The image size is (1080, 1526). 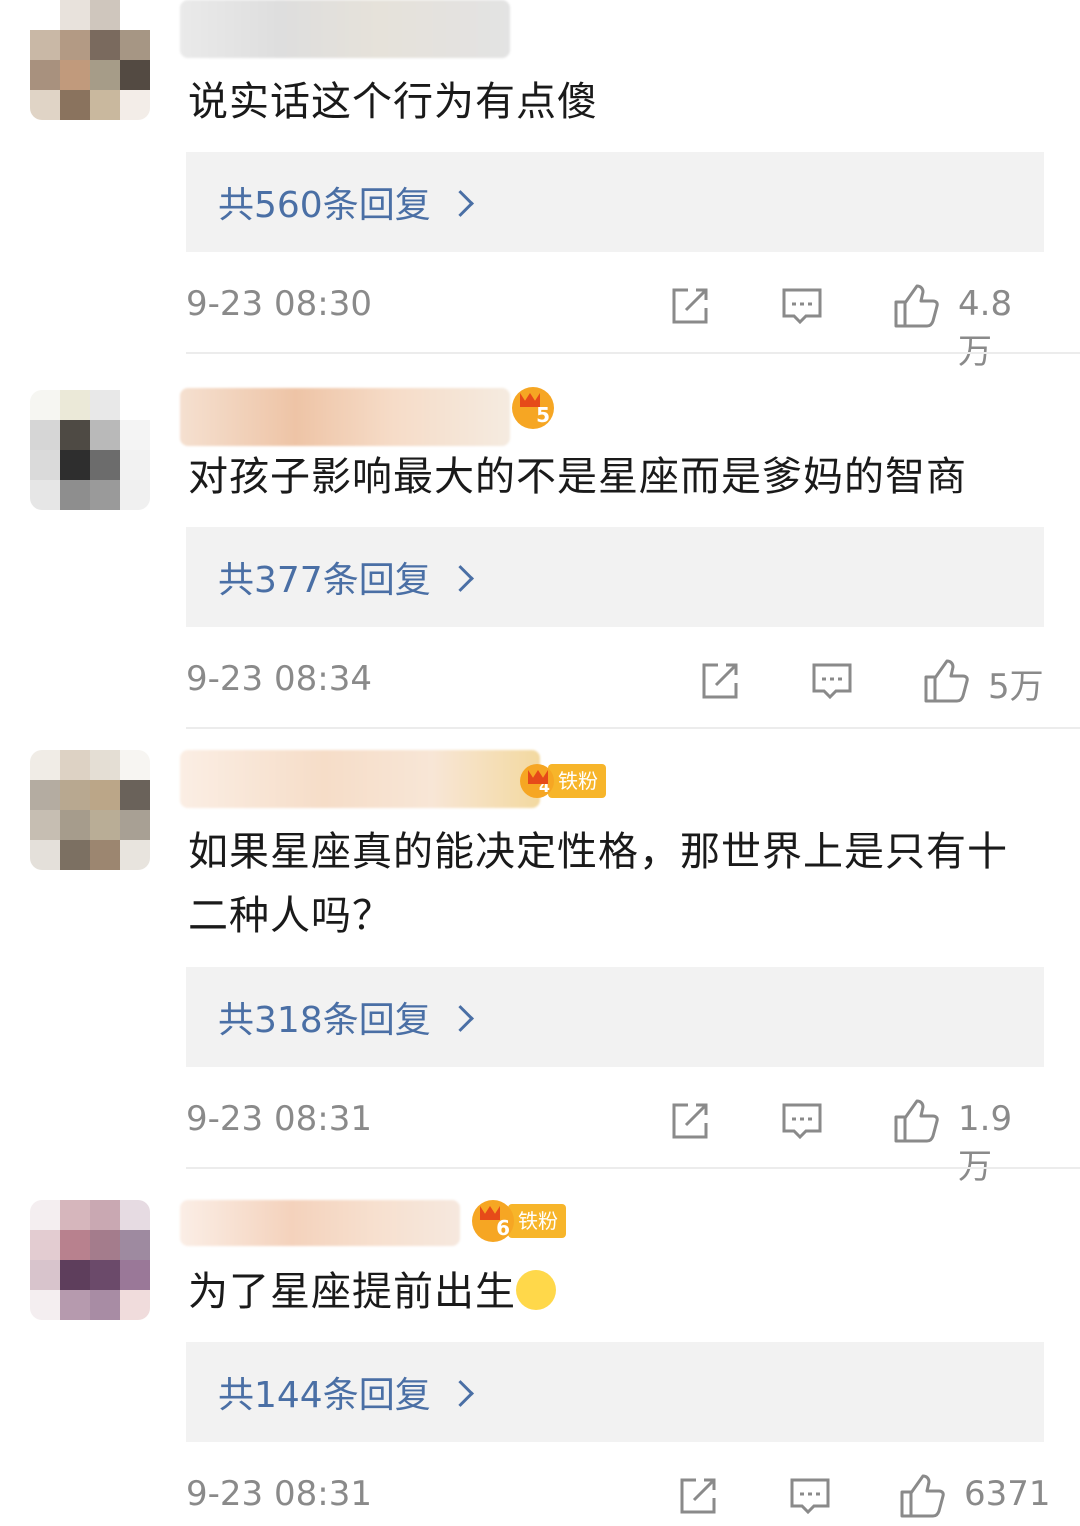 What do you see at coordinates (324, 580) in the screenshot?
I see `reply-count-label: 共377条回复` at bounding box center [324, 580].